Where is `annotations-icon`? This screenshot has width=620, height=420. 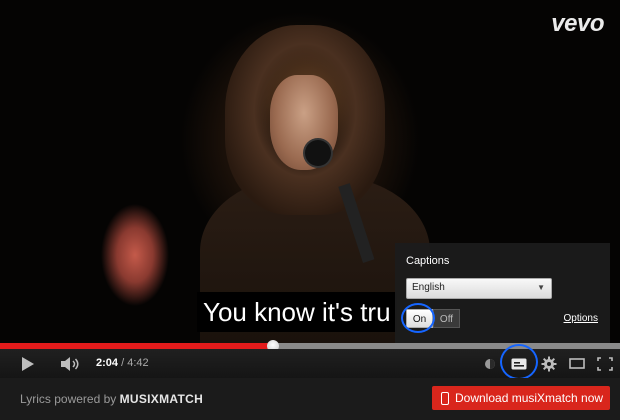 annotations-icon is located at coordinates (490, 363).